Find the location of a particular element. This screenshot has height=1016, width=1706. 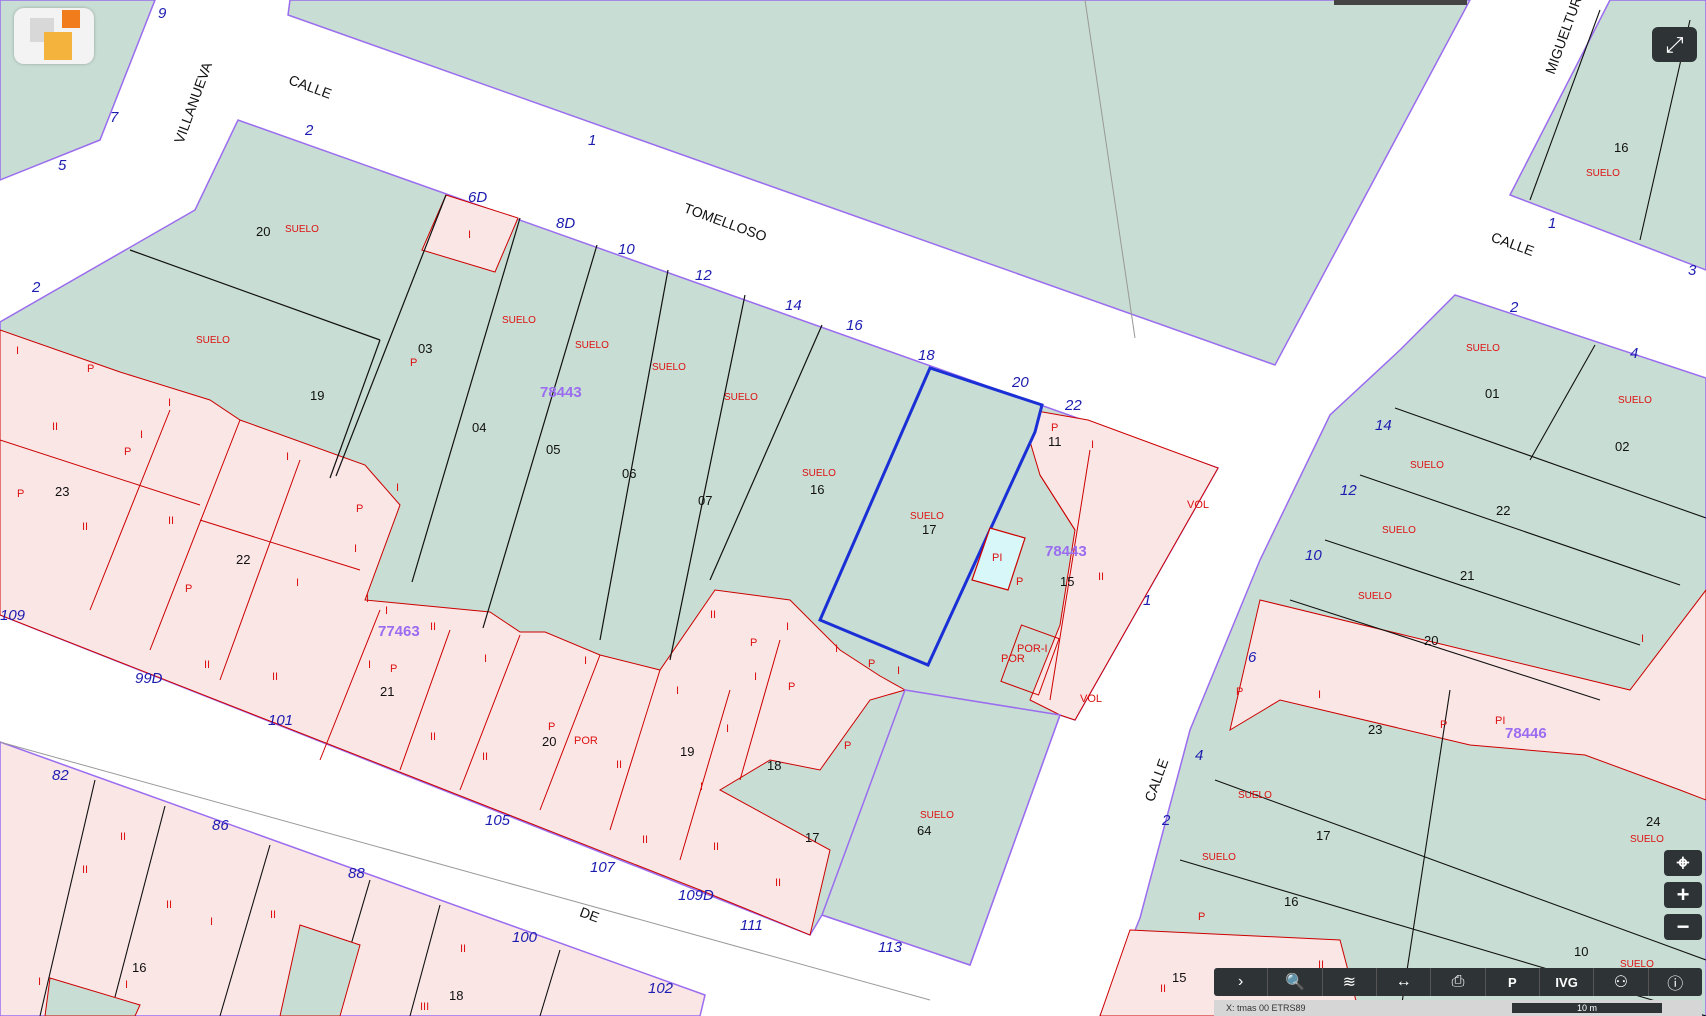

zoom-in-button: + is located at coordinates (1683, 895).